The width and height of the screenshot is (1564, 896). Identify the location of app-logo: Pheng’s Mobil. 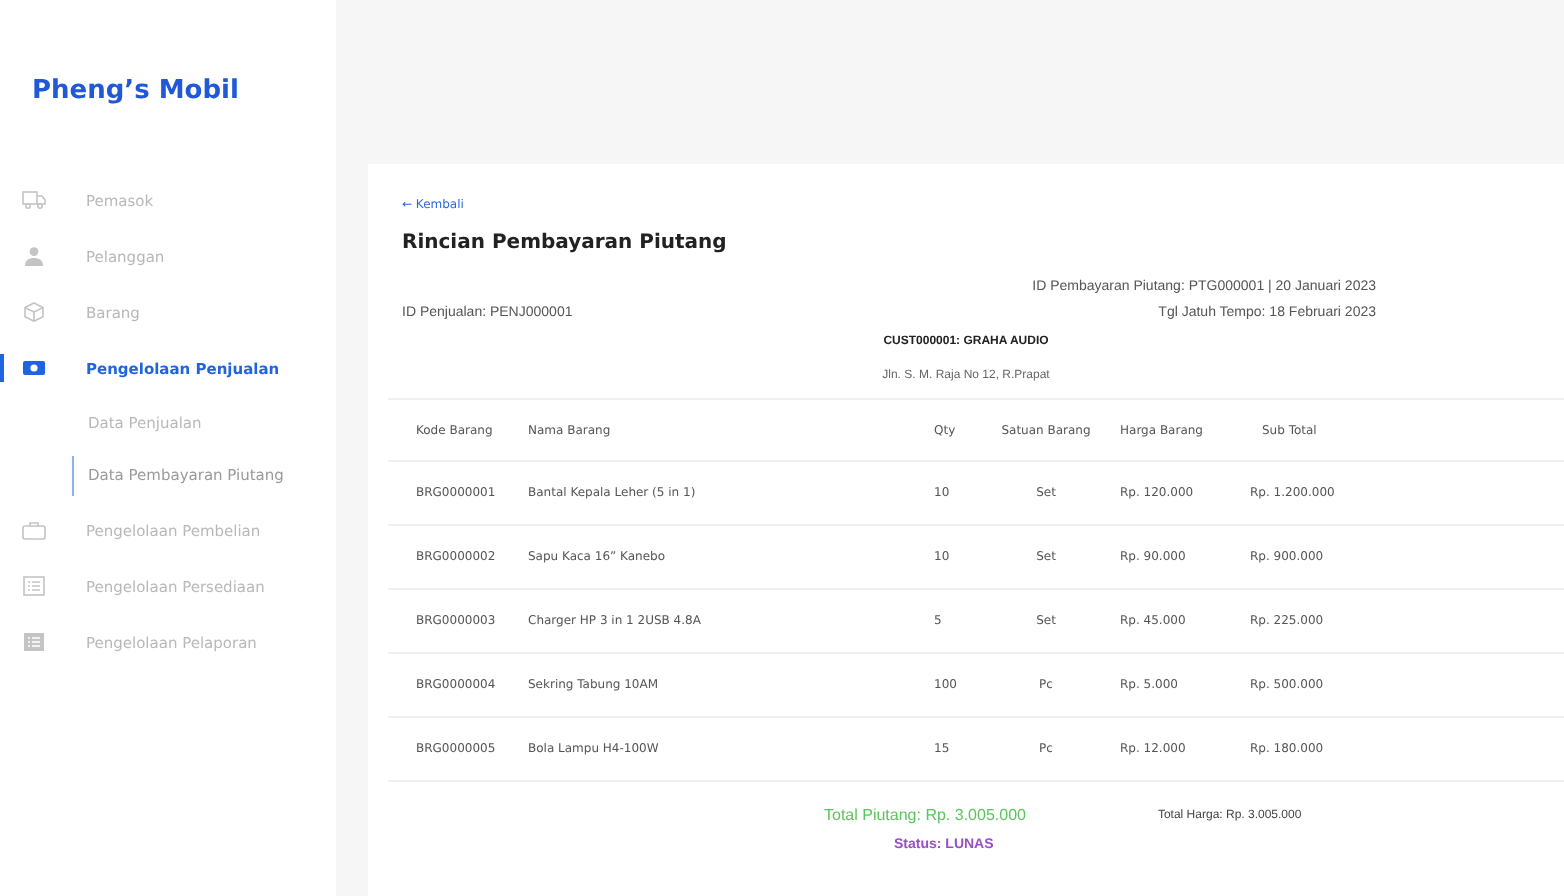
(136, 91).